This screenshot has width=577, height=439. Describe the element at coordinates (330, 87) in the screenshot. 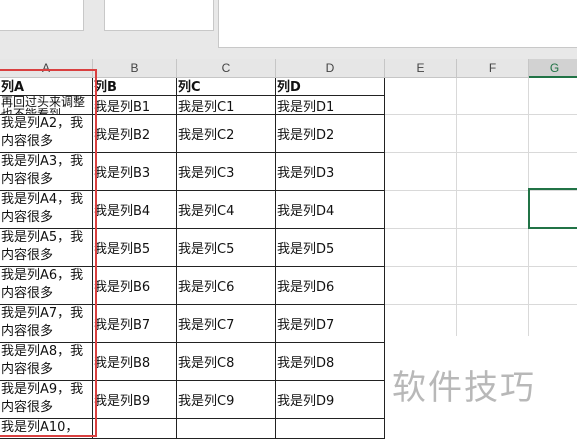

I see `cell-header-d: 列D` at that location.